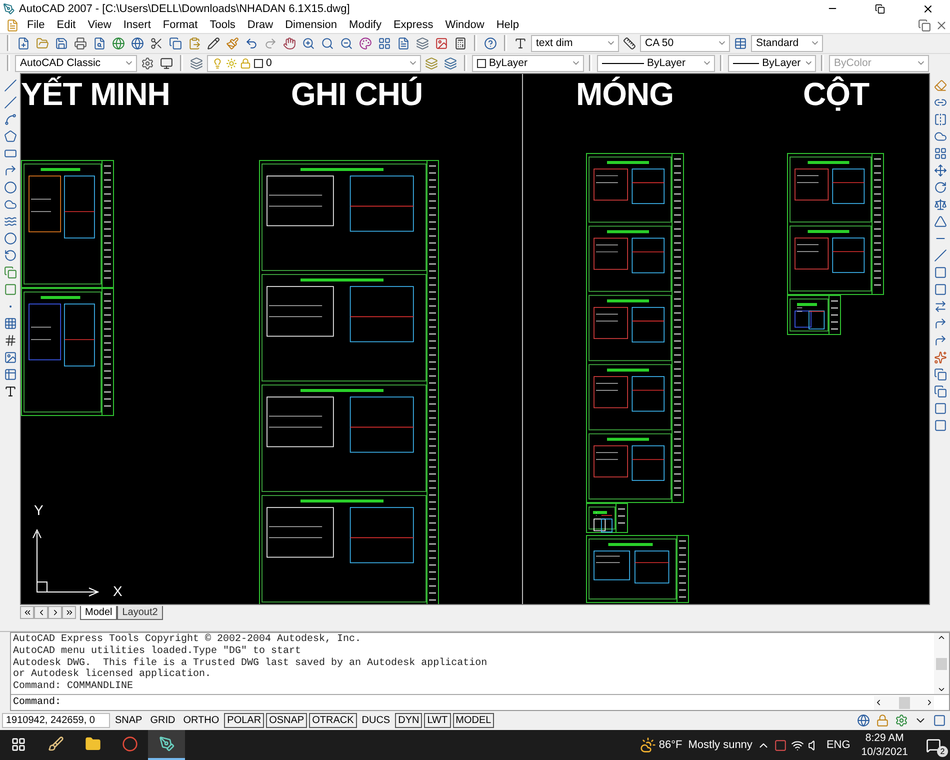 The width and height of the screenshot is (950, 760). I want to click on menu-item: Dimension, so click(311, 25).